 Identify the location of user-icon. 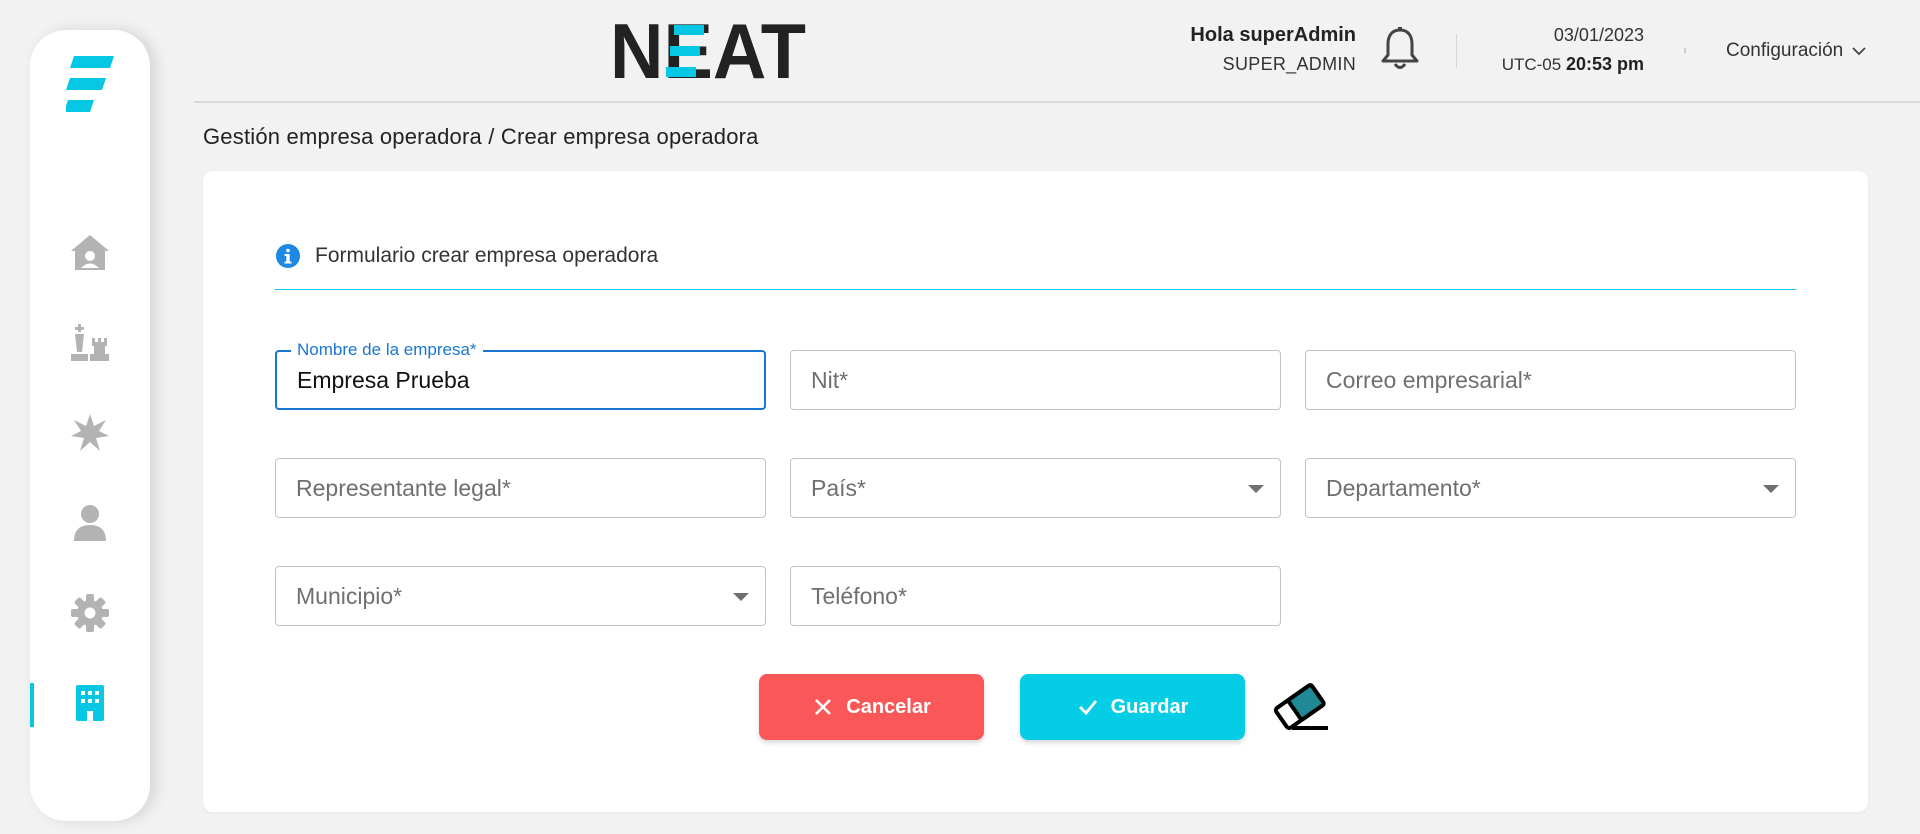
(90, 523).